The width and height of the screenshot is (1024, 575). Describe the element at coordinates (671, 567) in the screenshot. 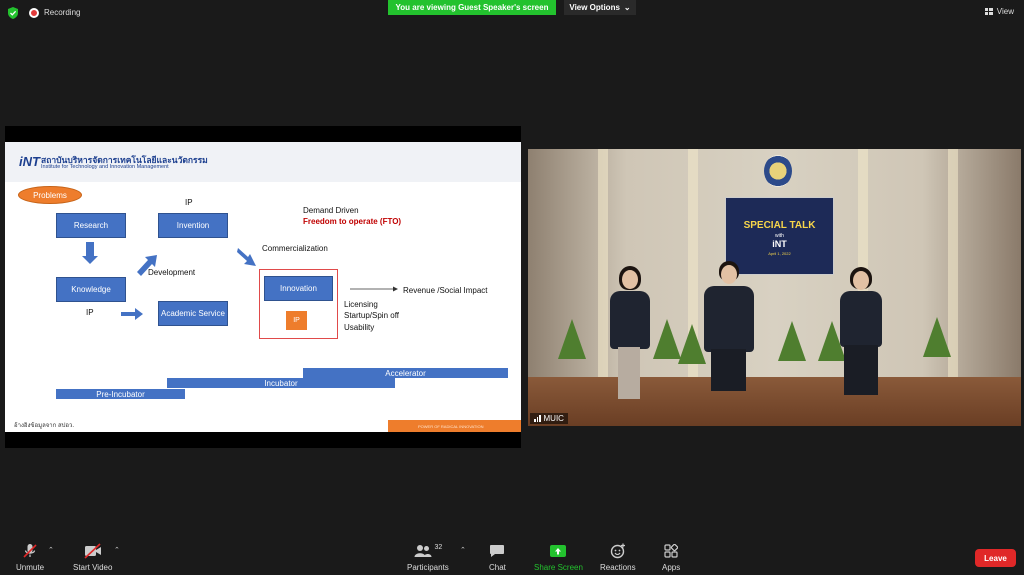

I see `apps-label: Apps` at that location.